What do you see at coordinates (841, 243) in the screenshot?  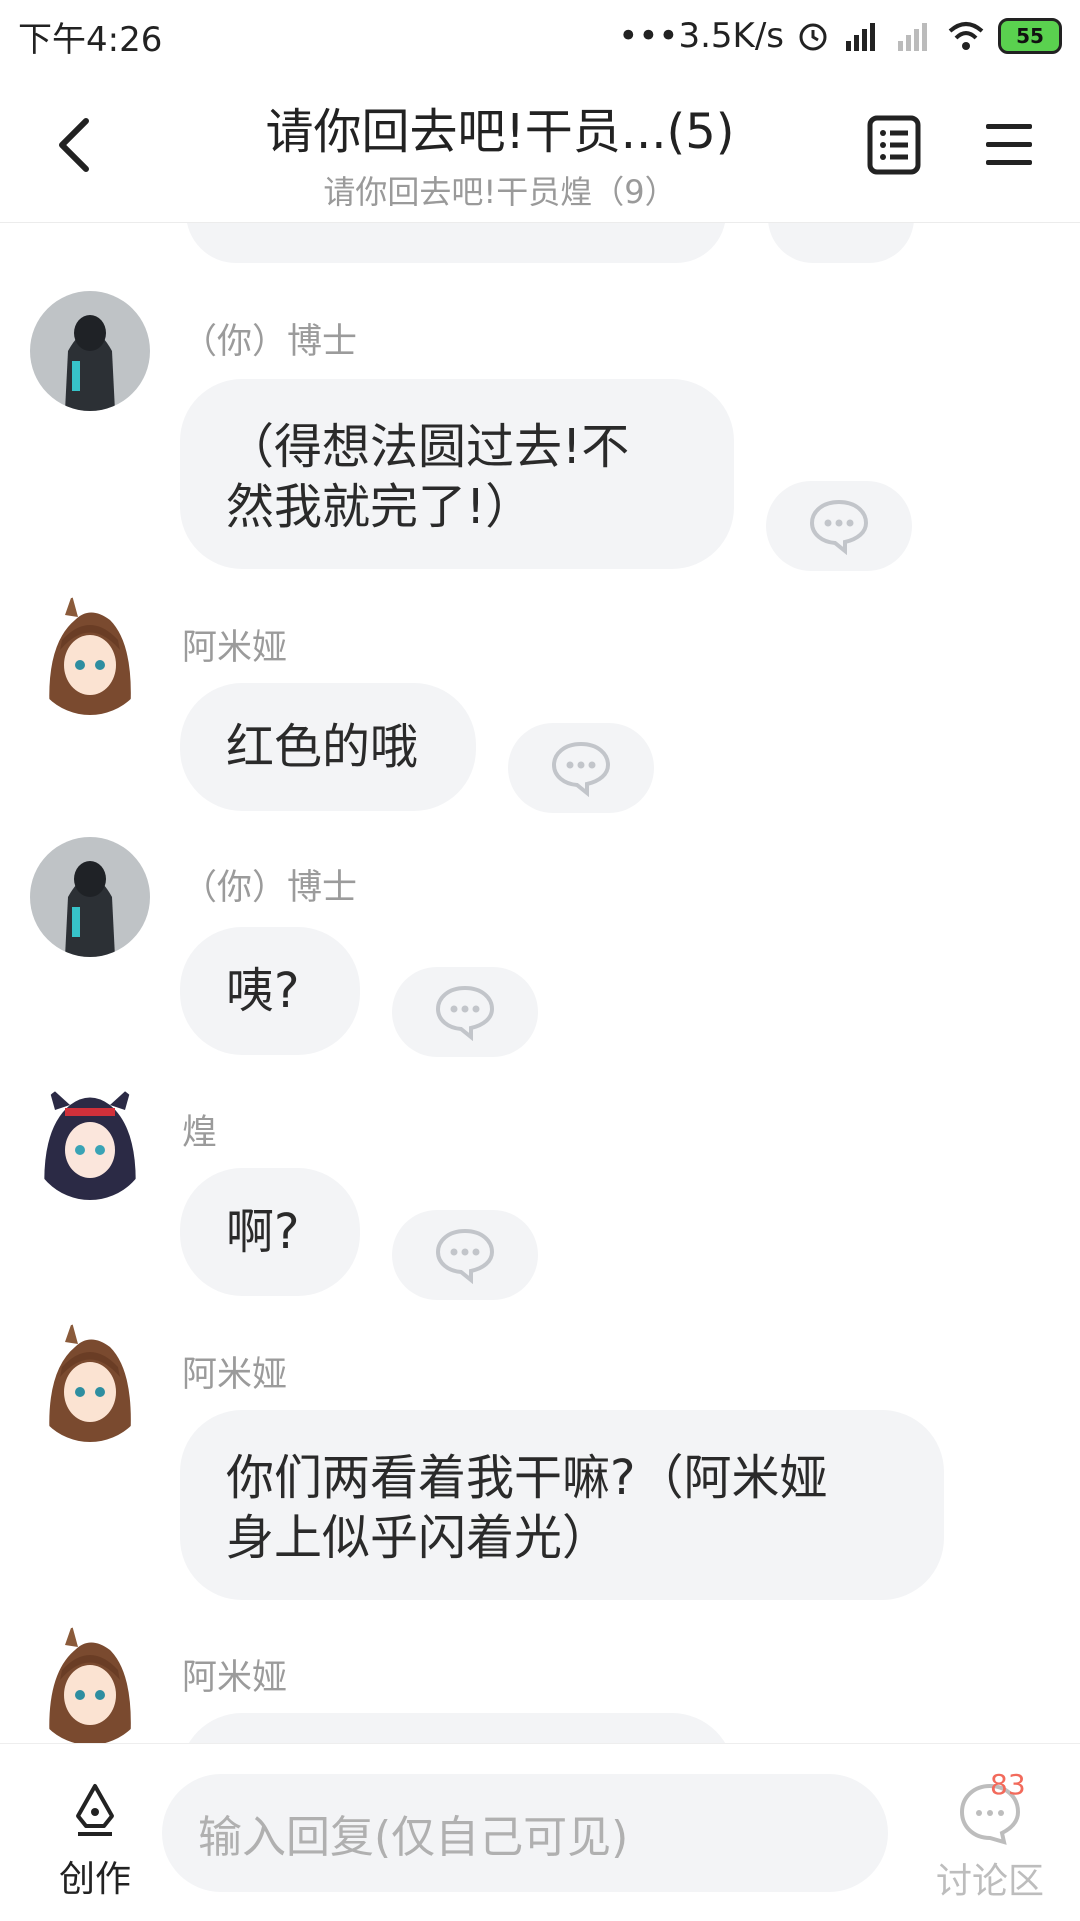 I see `partial-comment-button` at bounding box center [841, 243].